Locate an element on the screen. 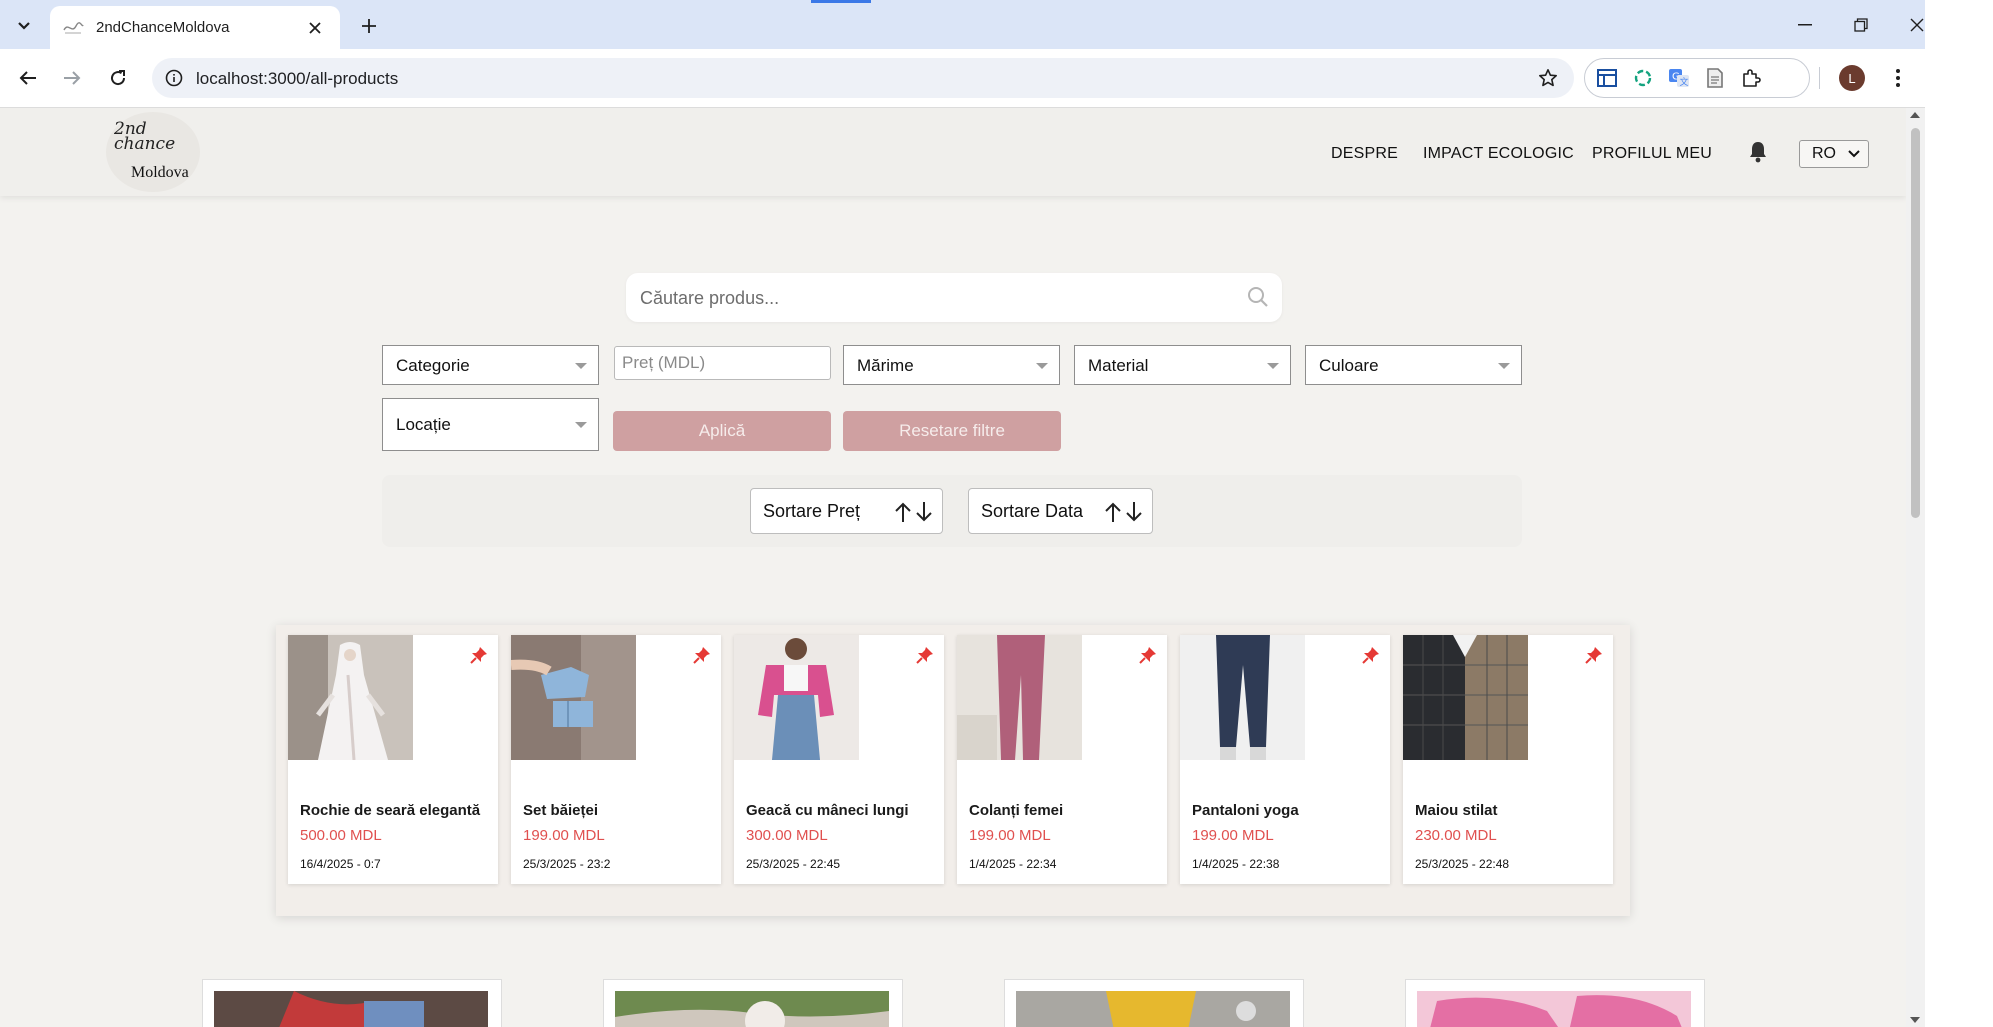  extensions-puzzle-icon is located at coordinates (1751, 78).